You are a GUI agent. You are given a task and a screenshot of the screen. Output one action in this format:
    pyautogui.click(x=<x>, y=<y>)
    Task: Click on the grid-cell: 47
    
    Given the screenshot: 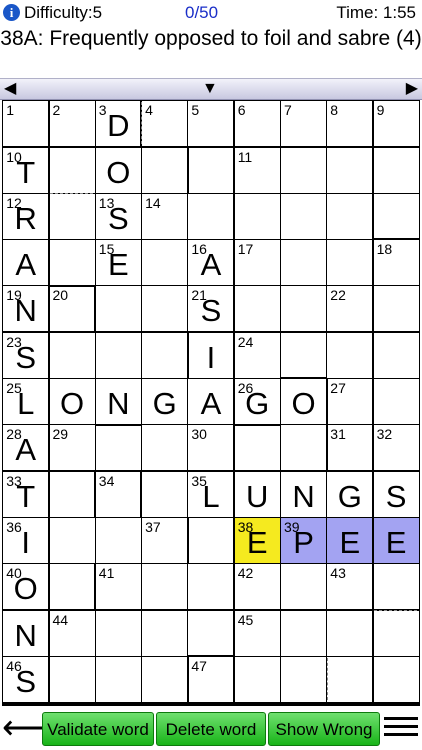 What is the action you would take?
    pyautogui.click(x=211, y=679)
    